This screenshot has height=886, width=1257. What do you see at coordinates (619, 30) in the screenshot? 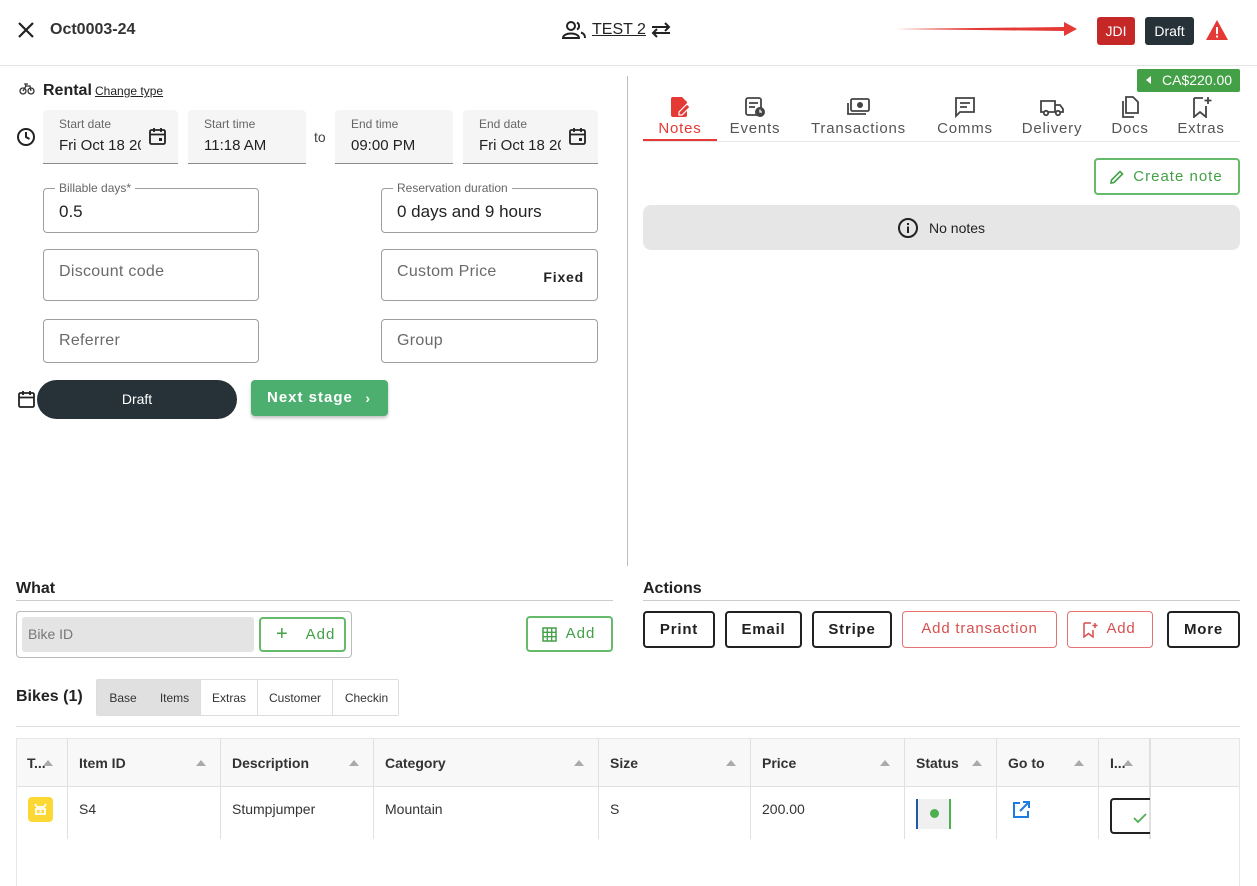
I see `customer-link: TEST 2` at bounding box center [619, 30].